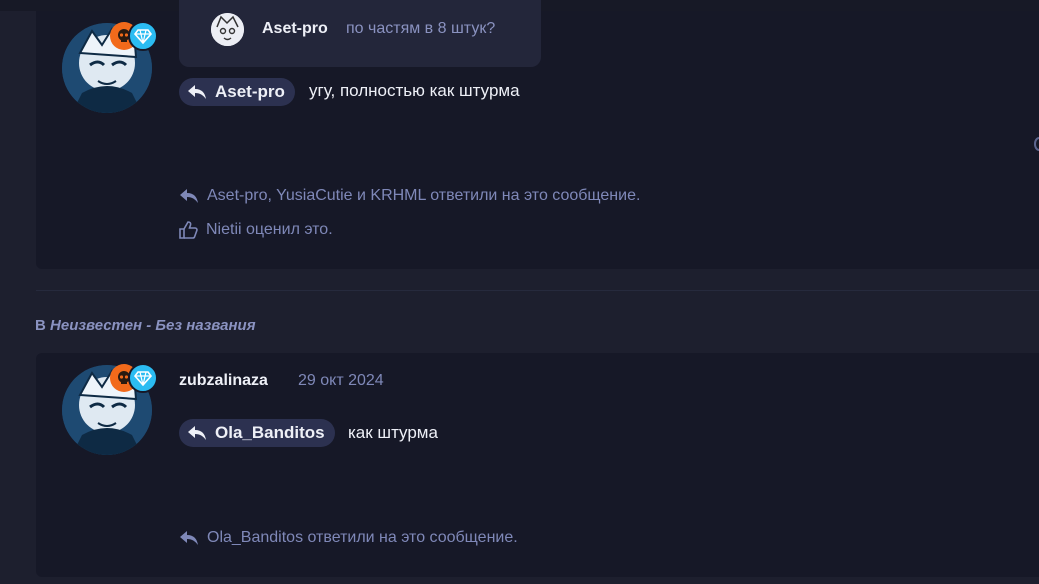  I want to click on likes-summary: Nietii оценил это., so click(256, 230).